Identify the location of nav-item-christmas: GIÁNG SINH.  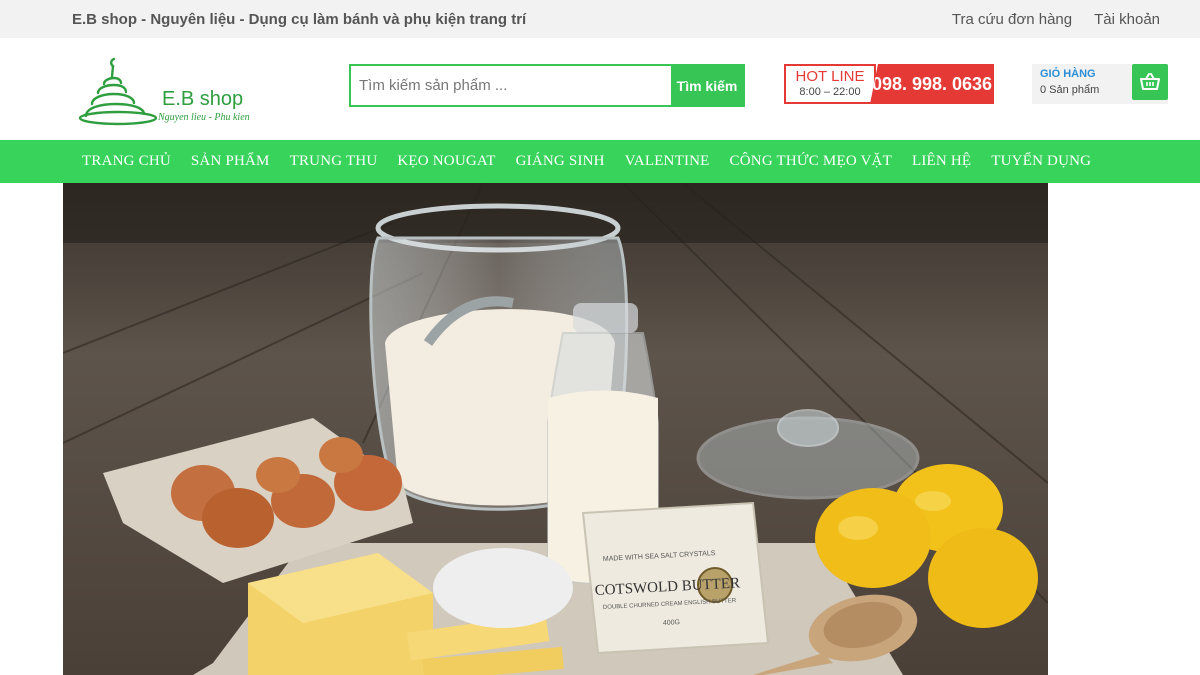
(560, 161).